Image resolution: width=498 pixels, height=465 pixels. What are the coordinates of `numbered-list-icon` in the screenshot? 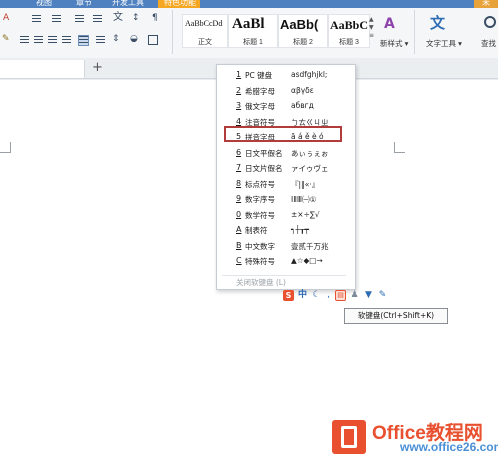 It's located at (56, 19).